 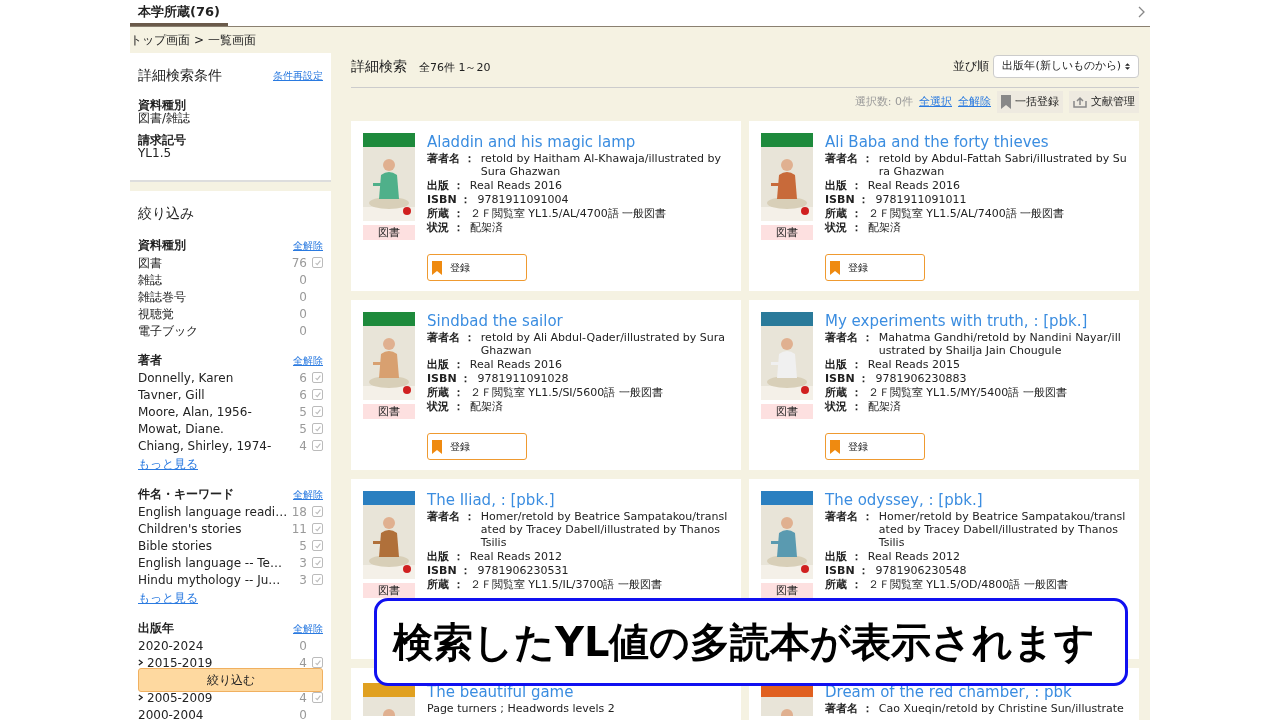 I want to click on facet-label: Donnelly, Karen, so click(x=219, y=377).